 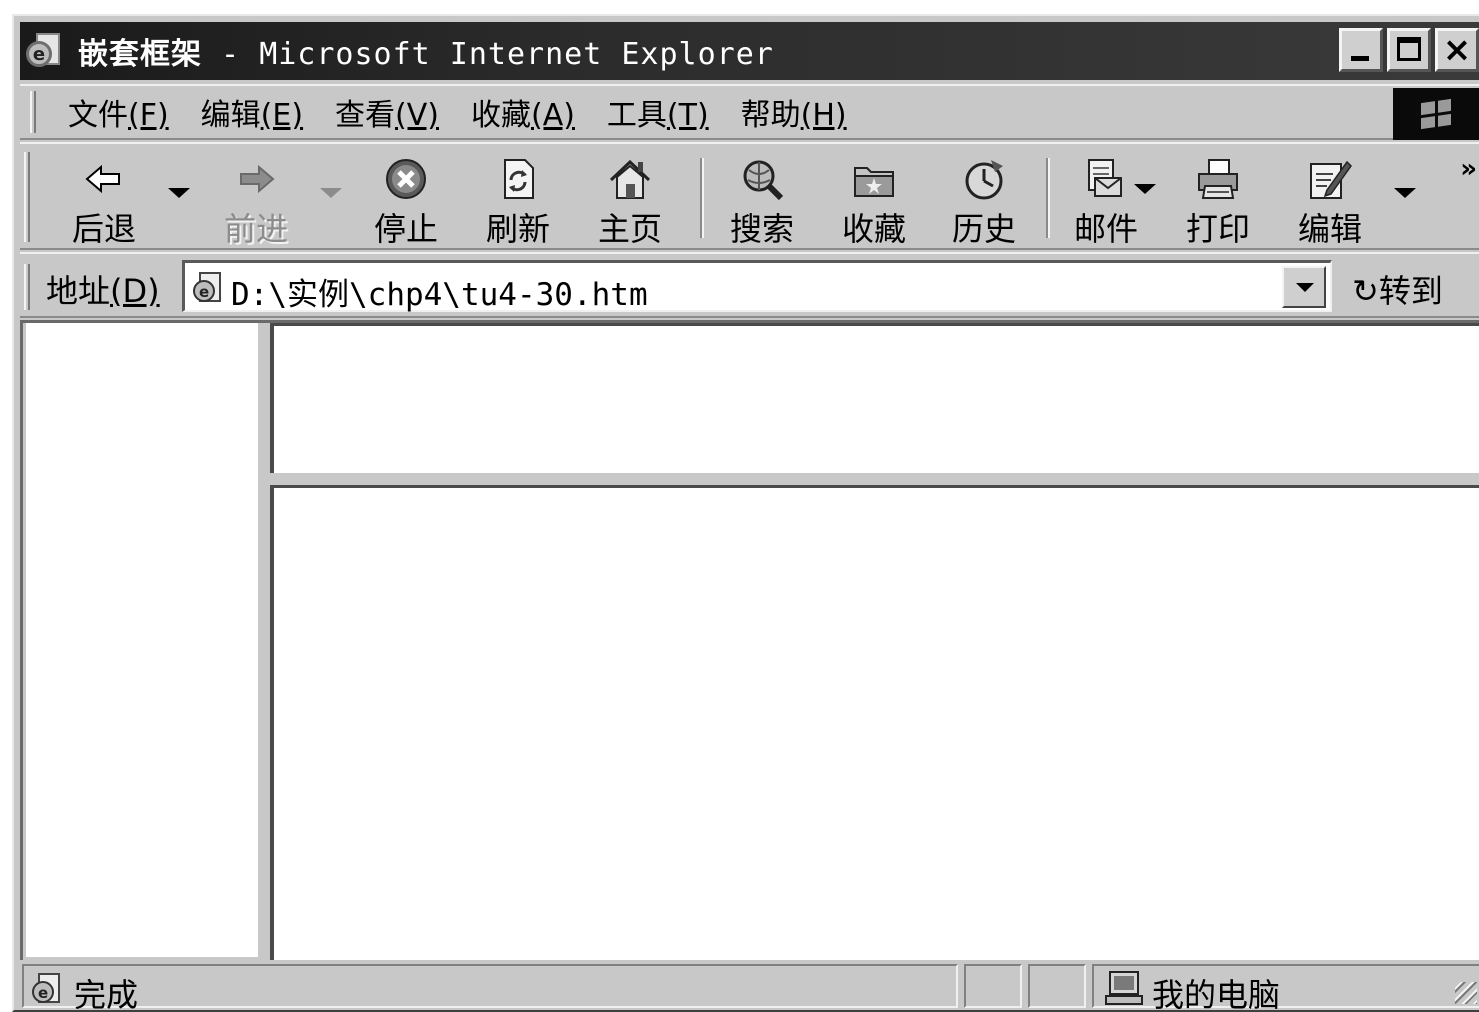 What do you see at coordinates (1468, 169) in the screenshot?
I see `toolbar-more-chevron: »` at bounding box center [1468, 169].